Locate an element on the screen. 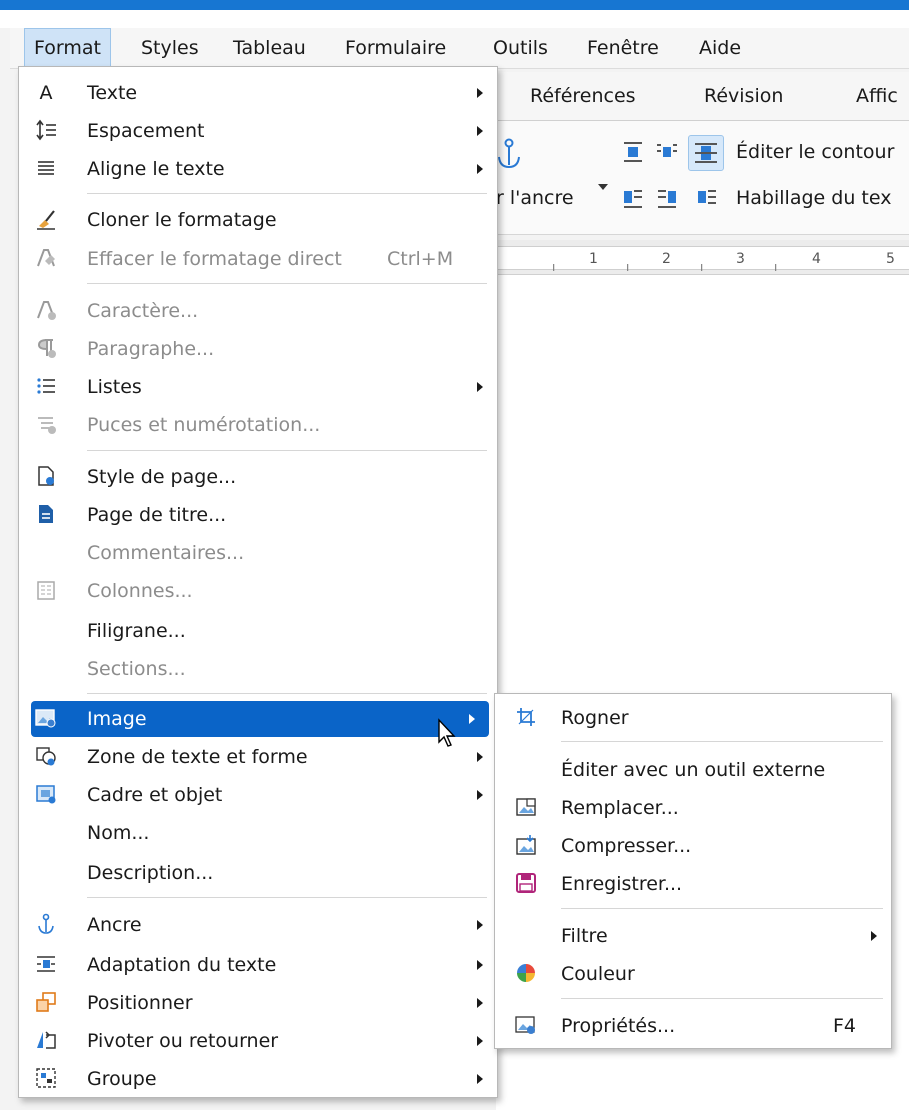 This screenshot has width=909, height=1110. rotate-flip-icon is located at coordinates (46, 1041).